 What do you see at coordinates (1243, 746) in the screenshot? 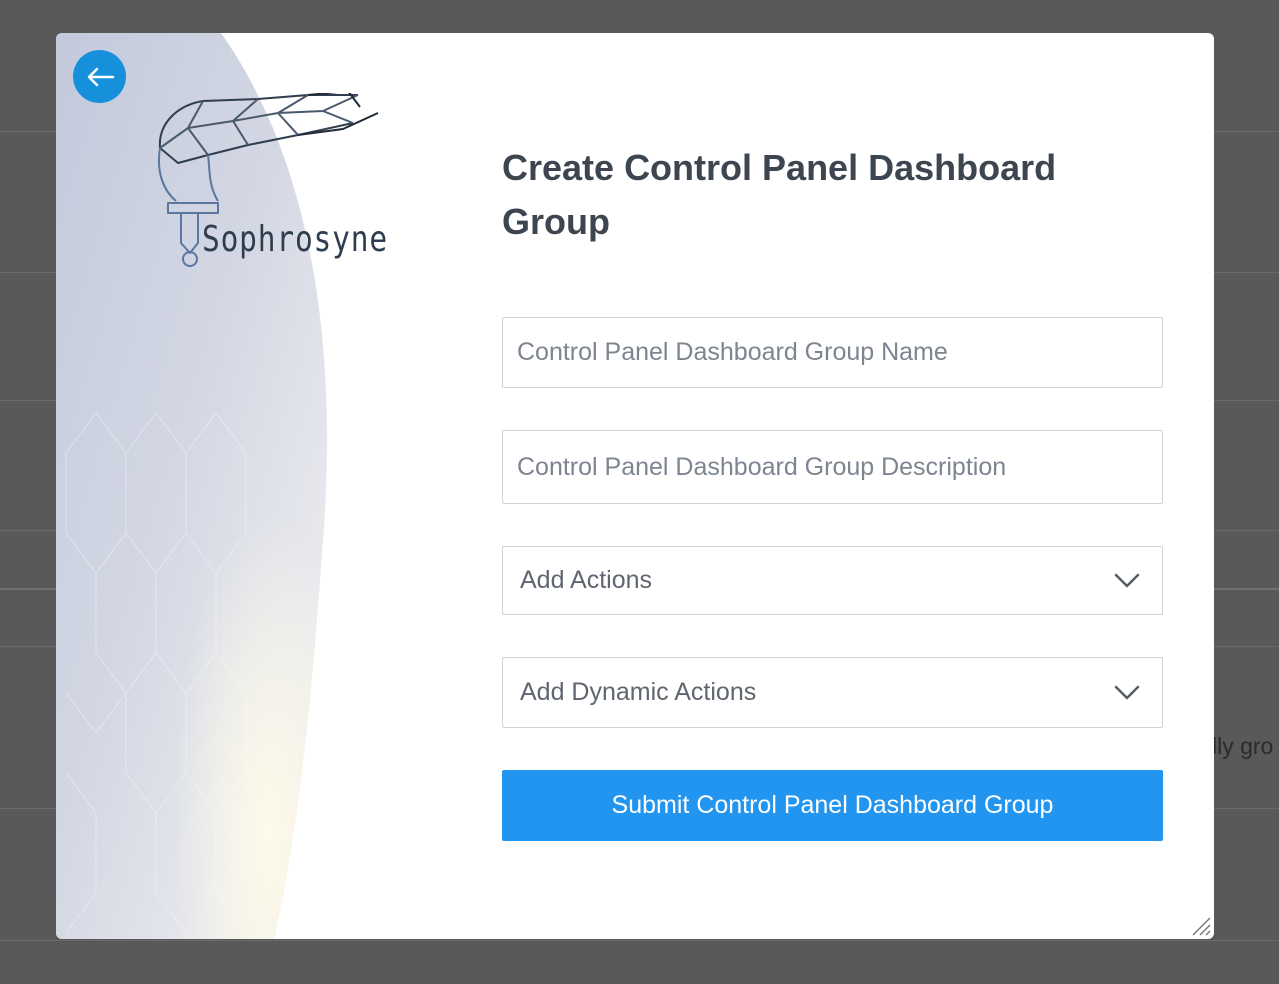
I see `background-partial-text: lly gro` at bounding box center [1243, 746].